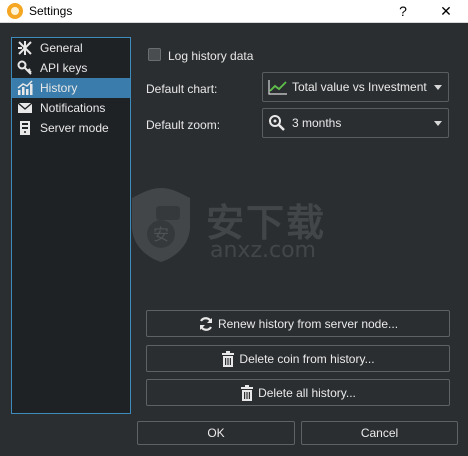  I want to click on sidebar-item-label: API keys, so click(64, 68).